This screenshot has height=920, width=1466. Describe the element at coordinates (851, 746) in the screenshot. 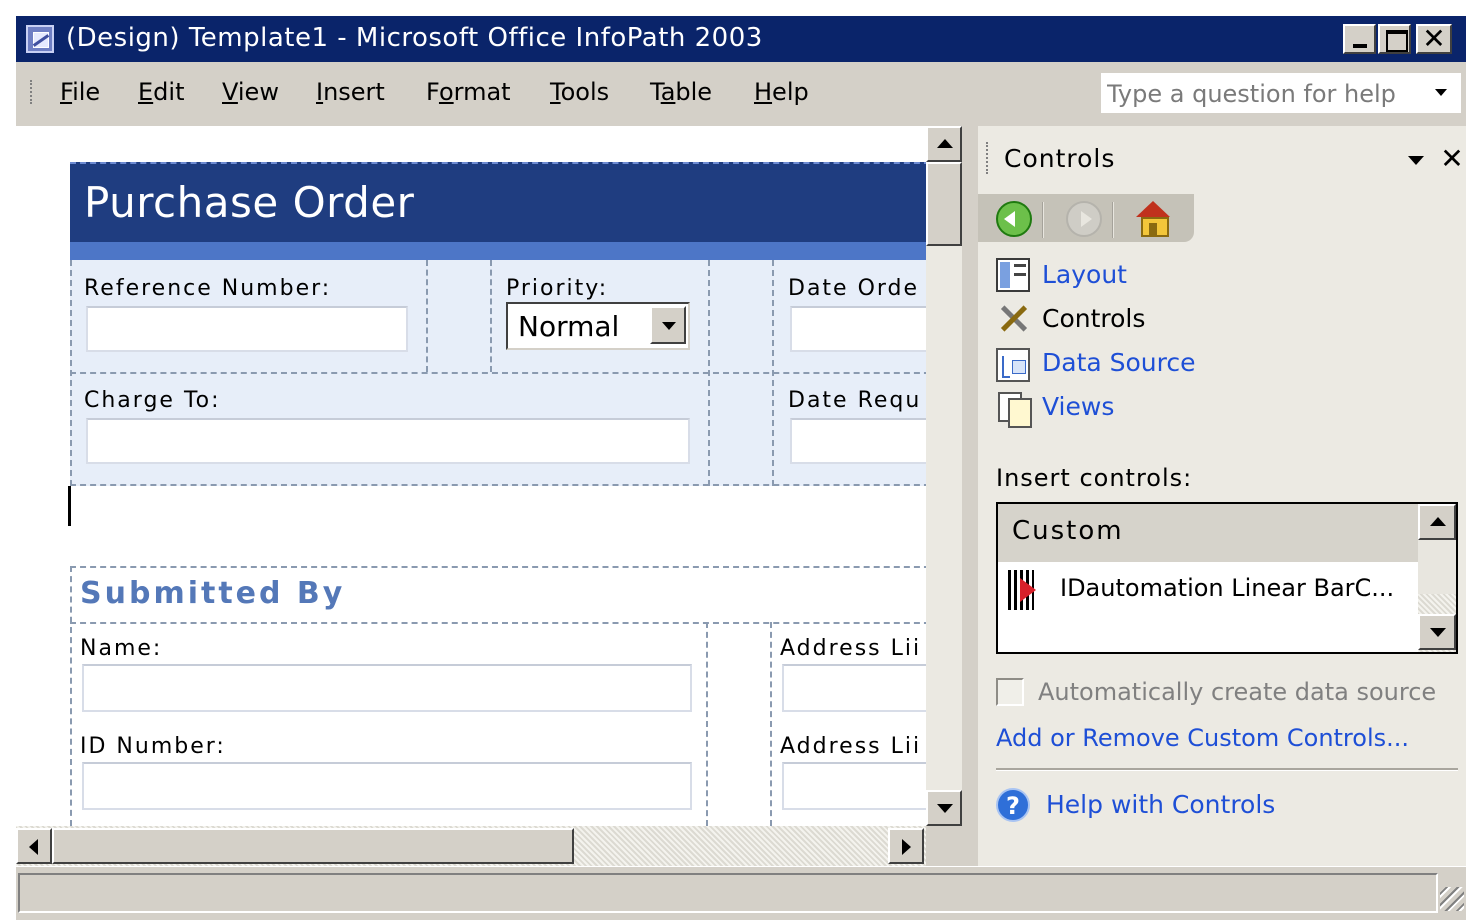

I see `address-line2-label: Address Lii` at that location.